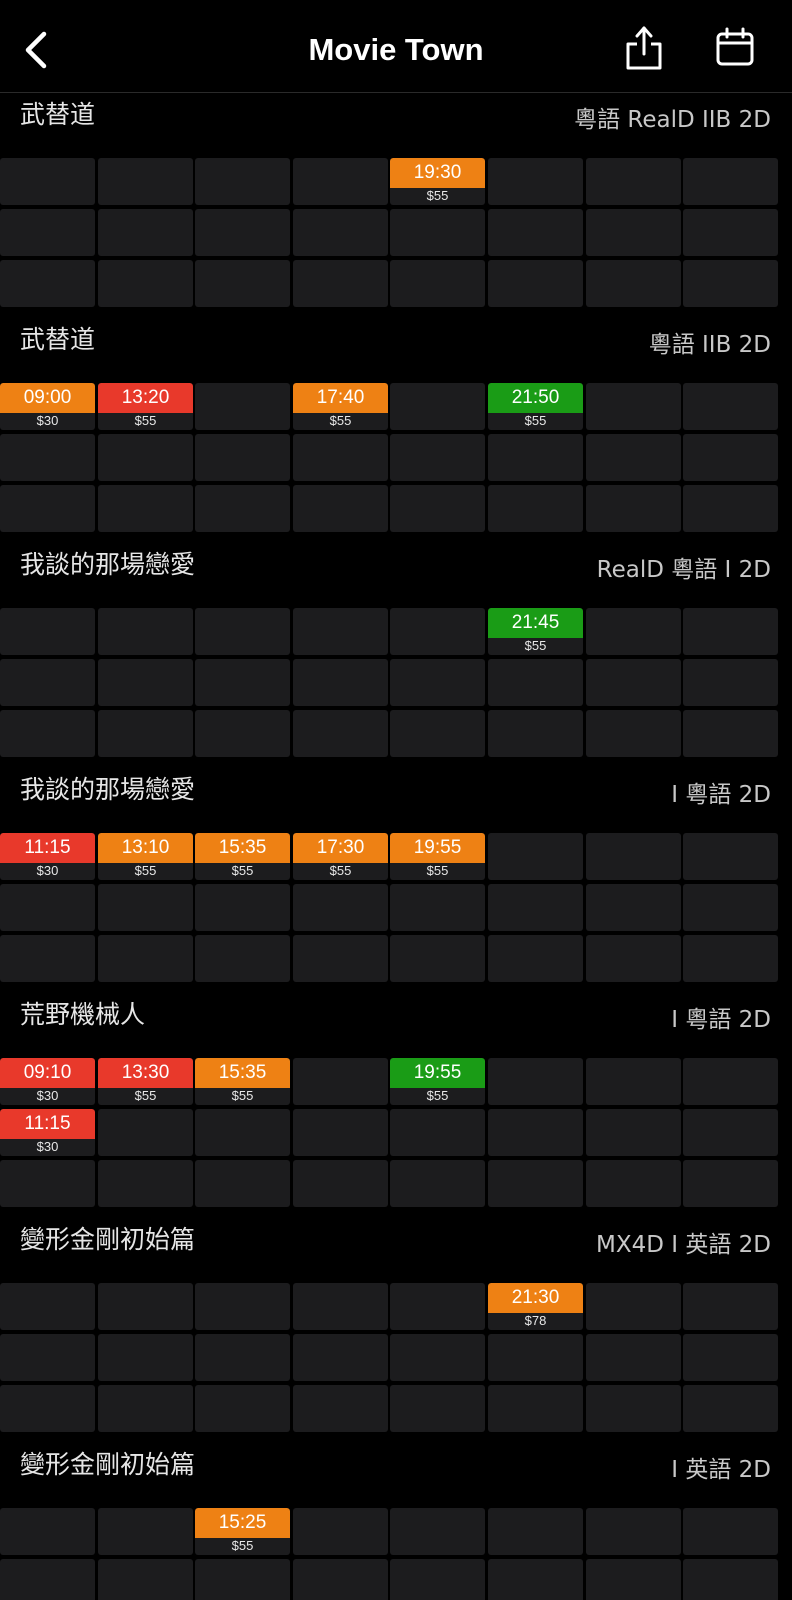 This screenshot has width=792, height=1600. I want to click on showtime-slot: 13:10 $55, so click(145, 856).